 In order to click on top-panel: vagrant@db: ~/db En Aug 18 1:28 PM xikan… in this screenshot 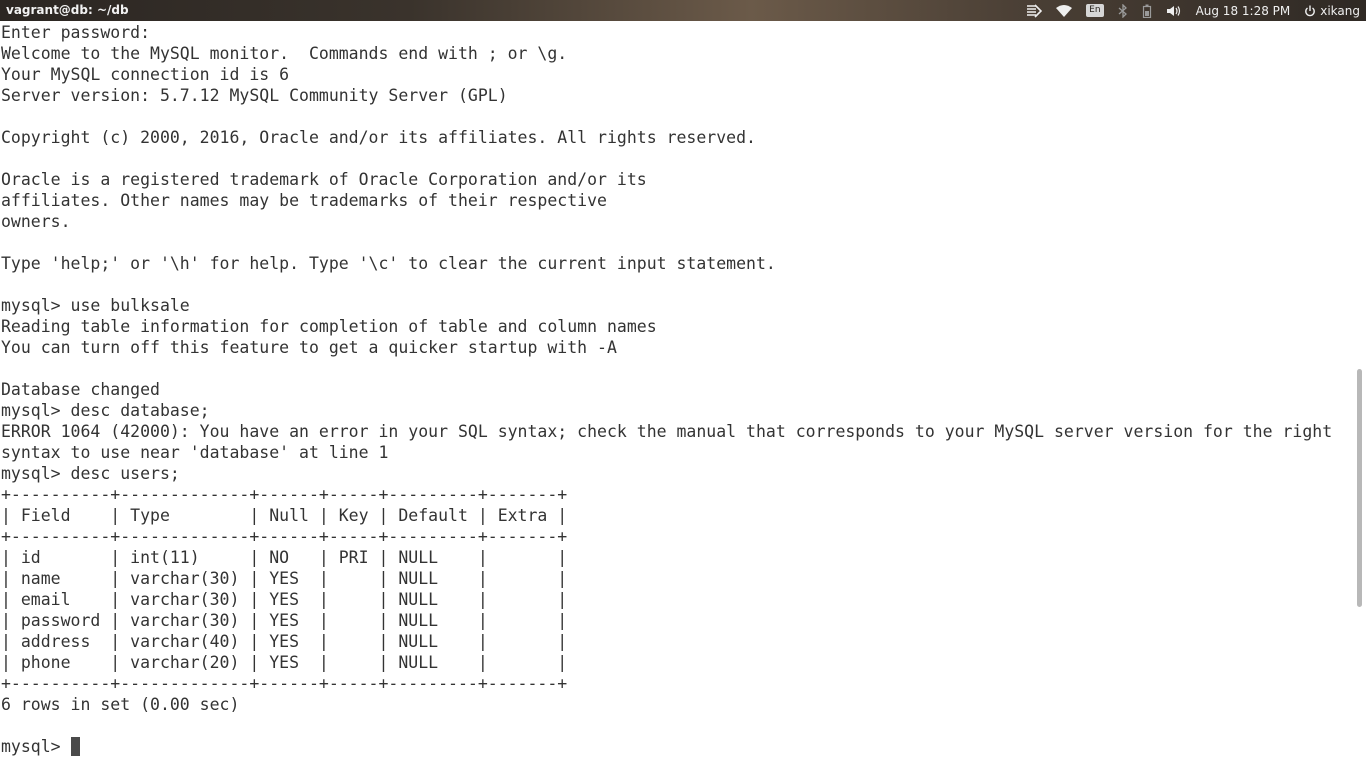, I will do `click(683, 10)`.